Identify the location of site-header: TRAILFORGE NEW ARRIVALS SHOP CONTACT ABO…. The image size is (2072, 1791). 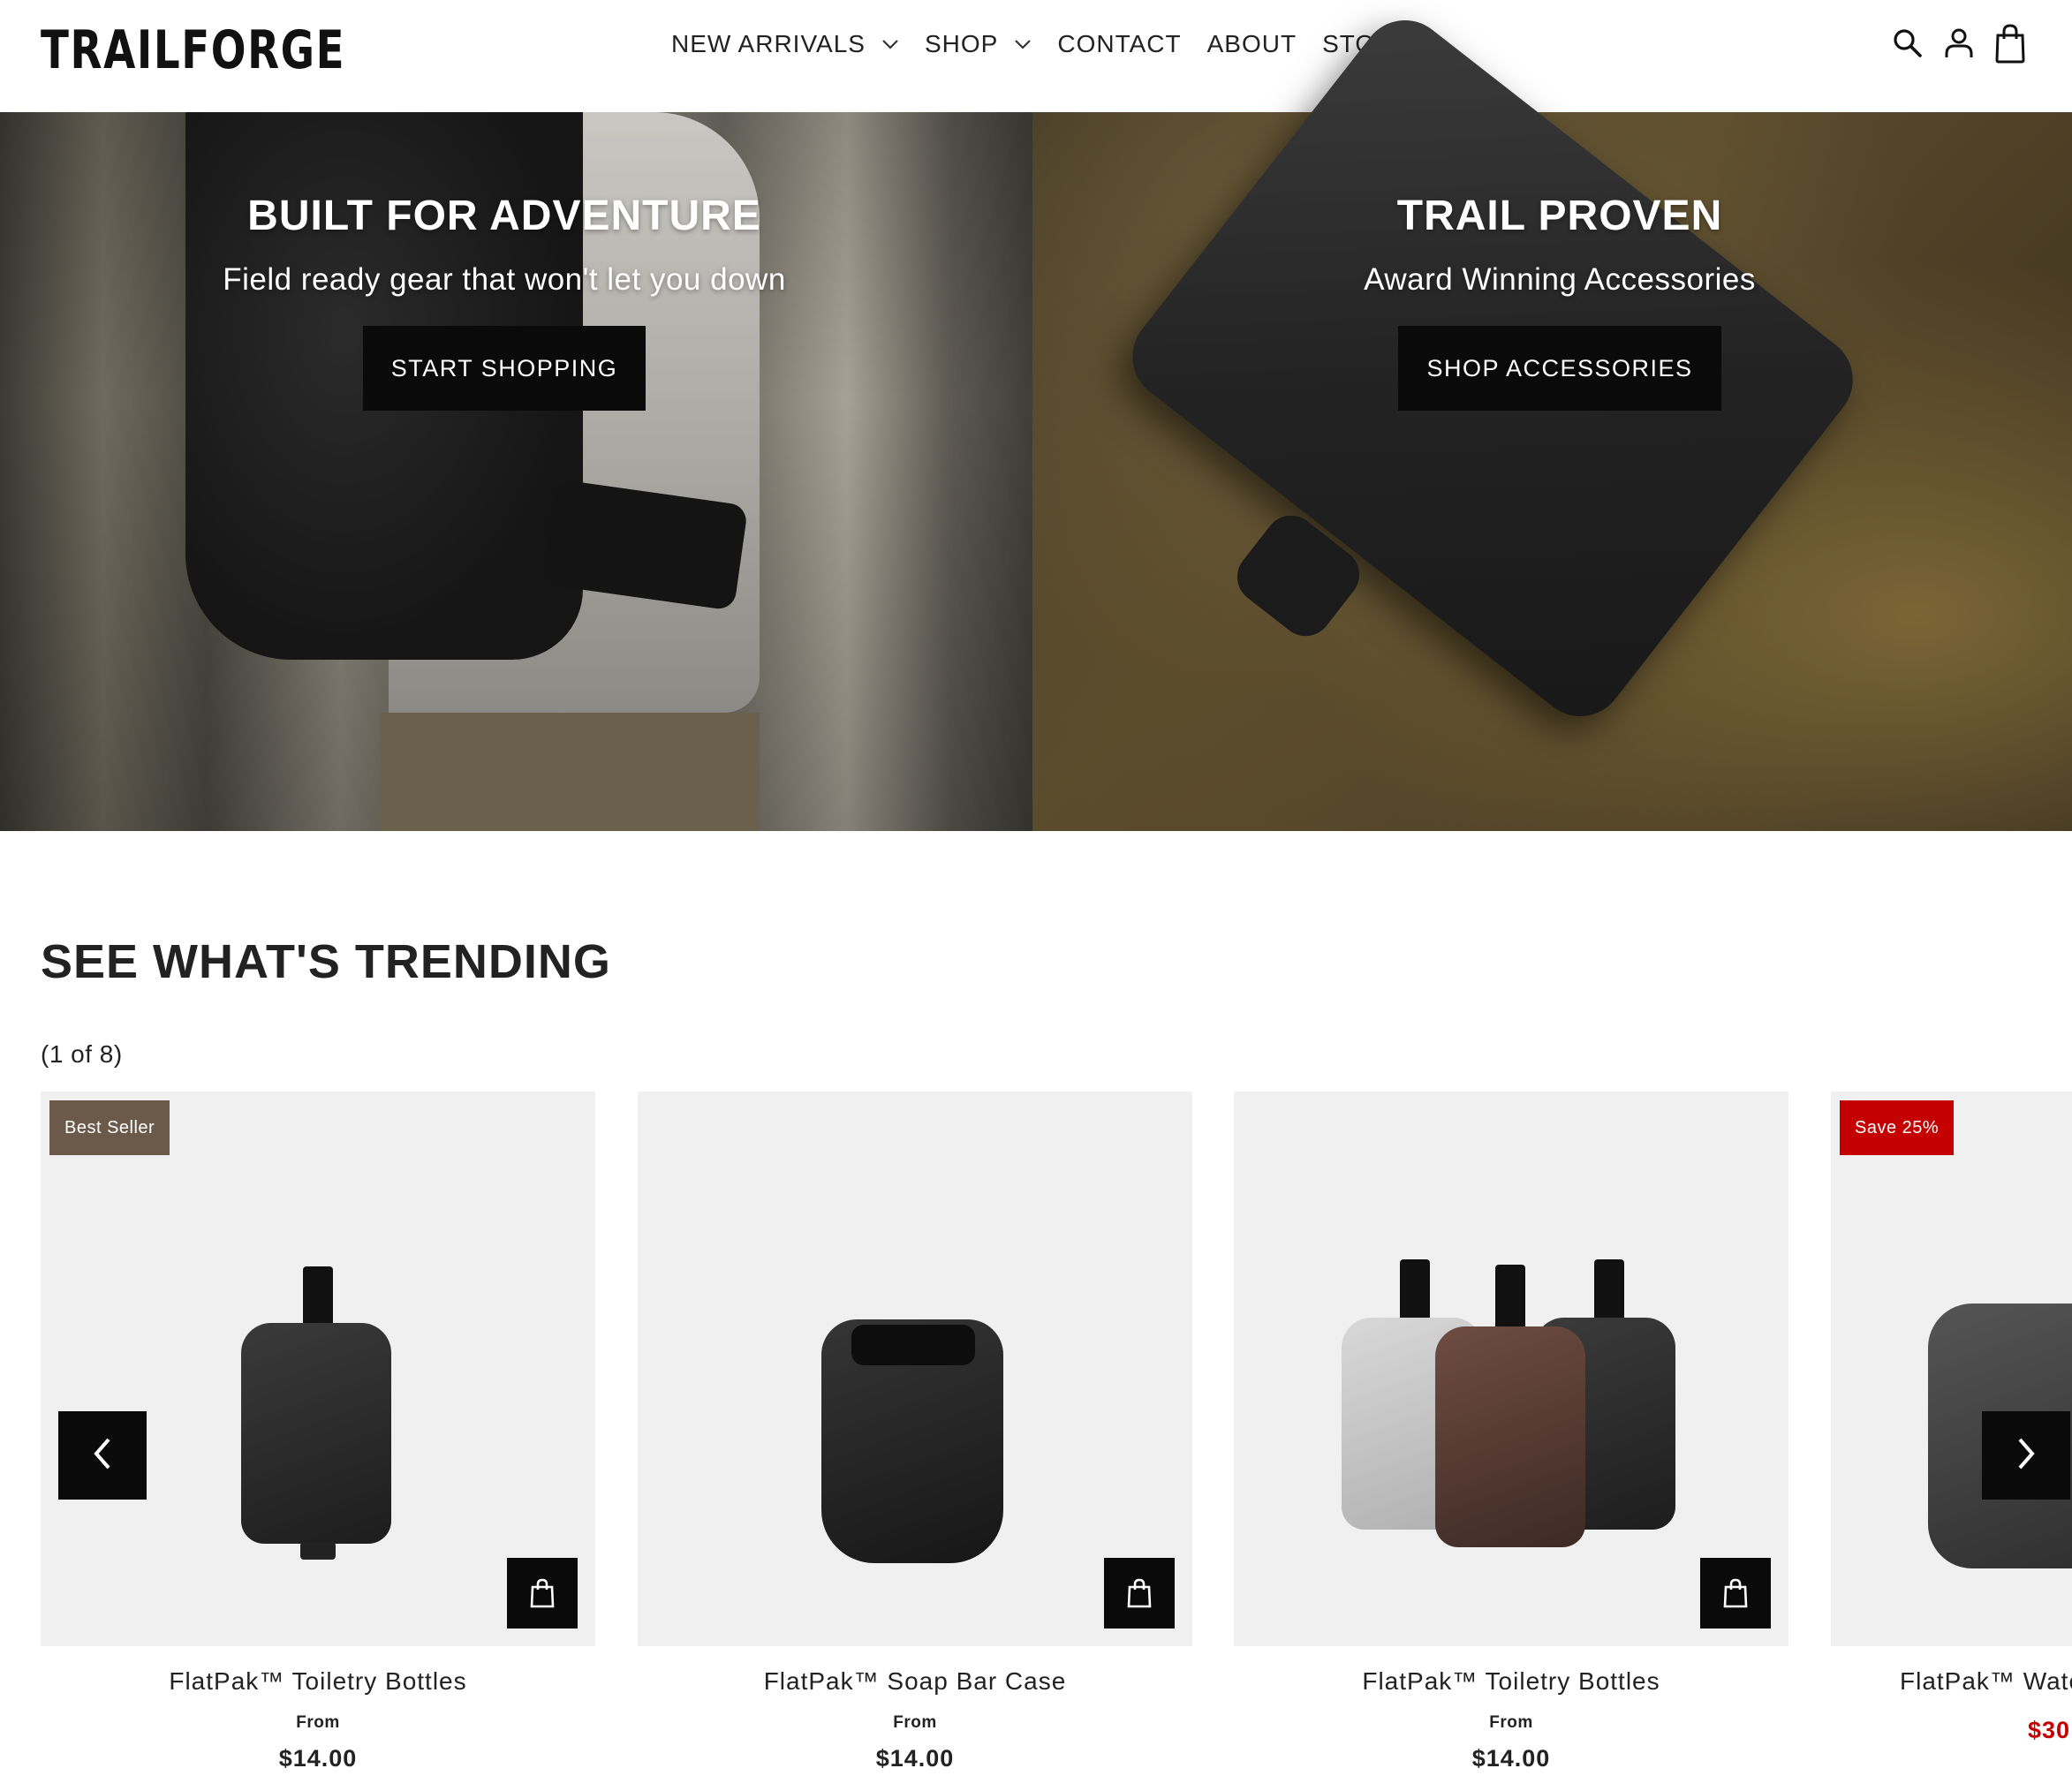
(1036, 56).